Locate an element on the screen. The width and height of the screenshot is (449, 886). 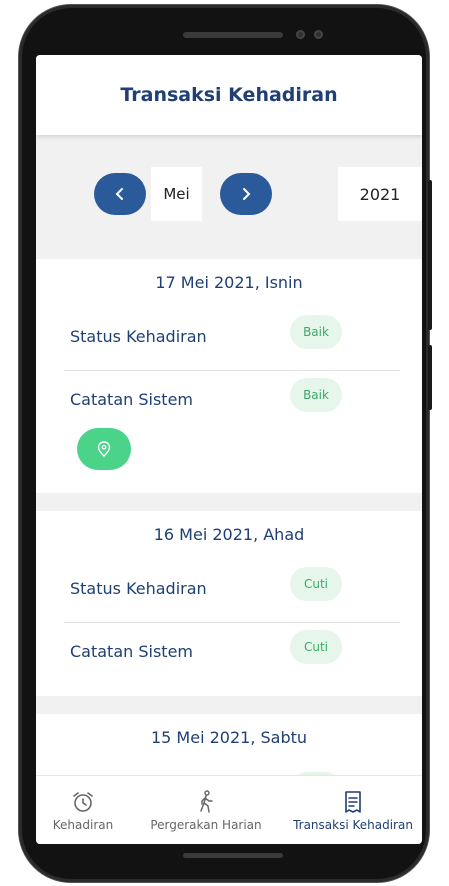
app-header: Transaksi Kehadiran is located at coordinates (229, 95).